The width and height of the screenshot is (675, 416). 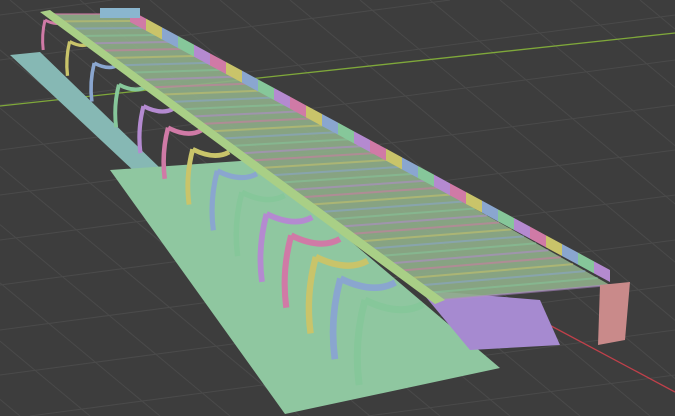 I want to click on bridge-abutment, so click(x=614, y=313).